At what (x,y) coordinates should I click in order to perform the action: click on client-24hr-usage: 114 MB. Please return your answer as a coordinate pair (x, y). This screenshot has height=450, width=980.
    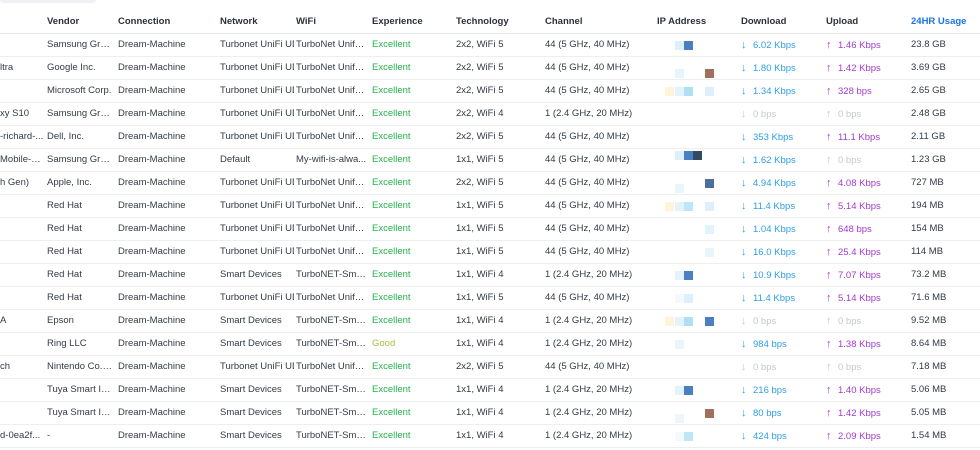
    Looking at the image, I should click on (927, 251).